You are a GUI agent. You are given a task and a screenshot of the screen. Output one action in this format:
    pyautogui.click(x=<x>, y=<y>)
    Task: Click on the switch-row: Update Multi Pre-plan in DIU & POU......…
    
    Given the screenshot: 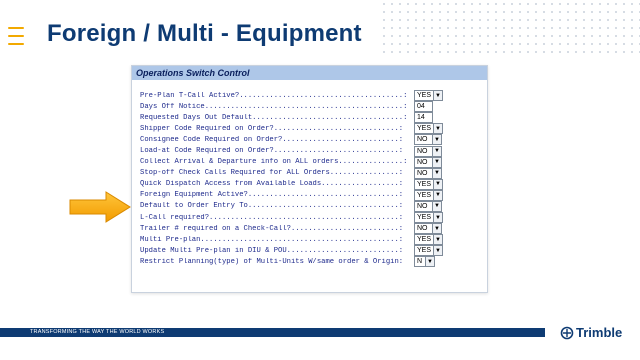 What is the action you would take?
    pyautogui.click(x=292, y=251)
    